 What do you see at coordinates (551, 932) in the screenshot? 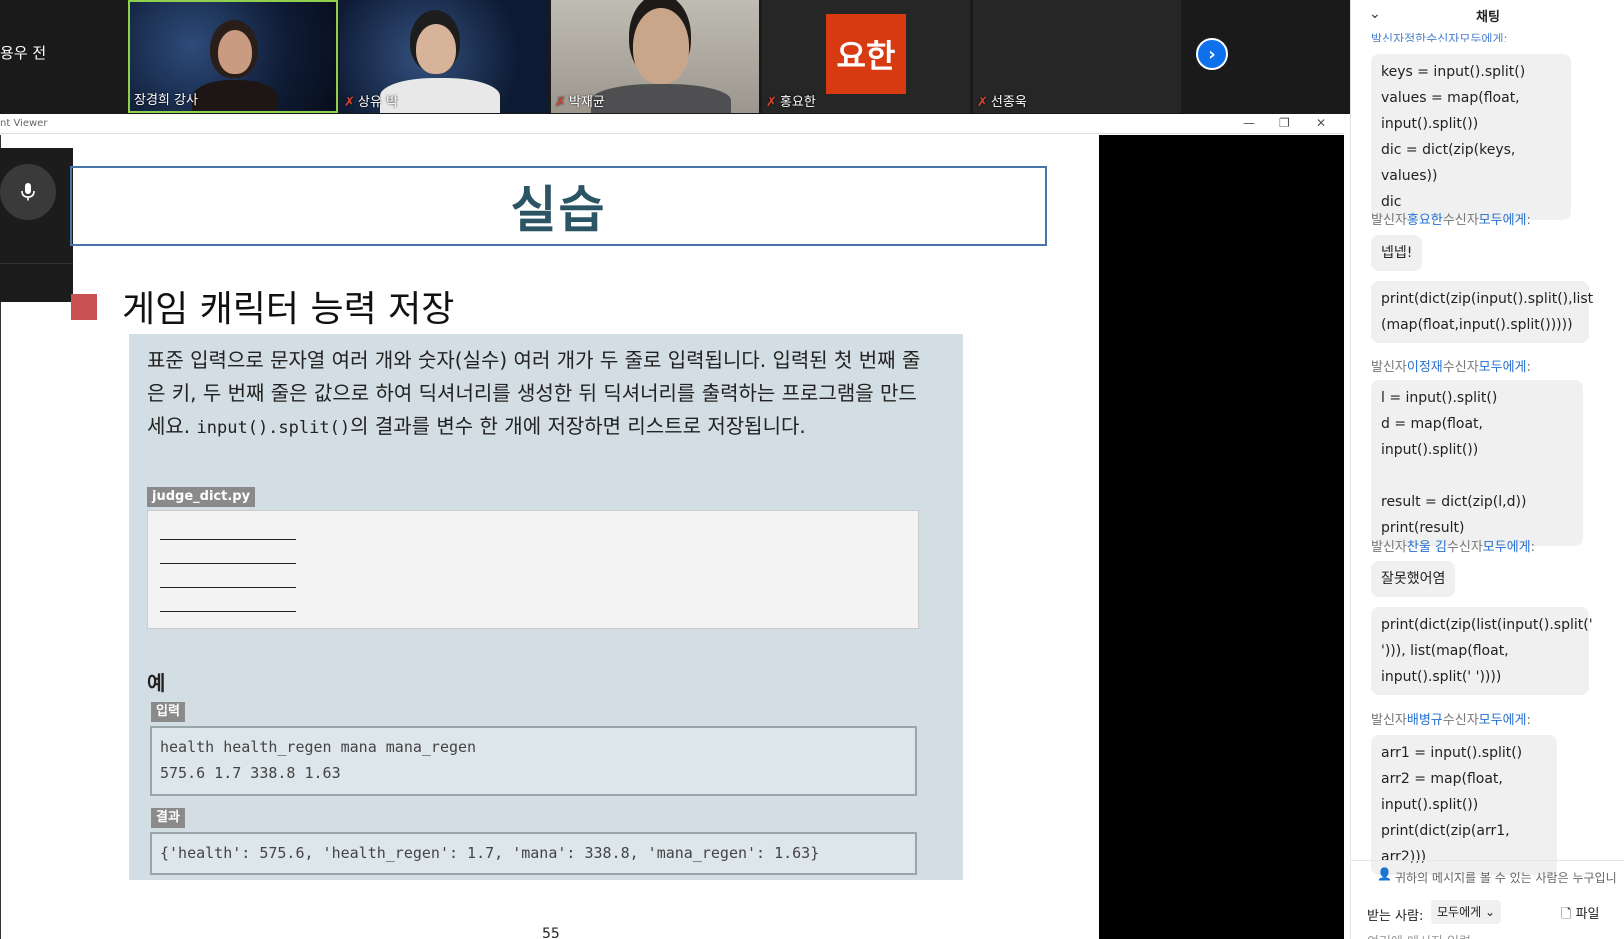
I see `slide-page-number: 55` at bounding box center [551, 932].